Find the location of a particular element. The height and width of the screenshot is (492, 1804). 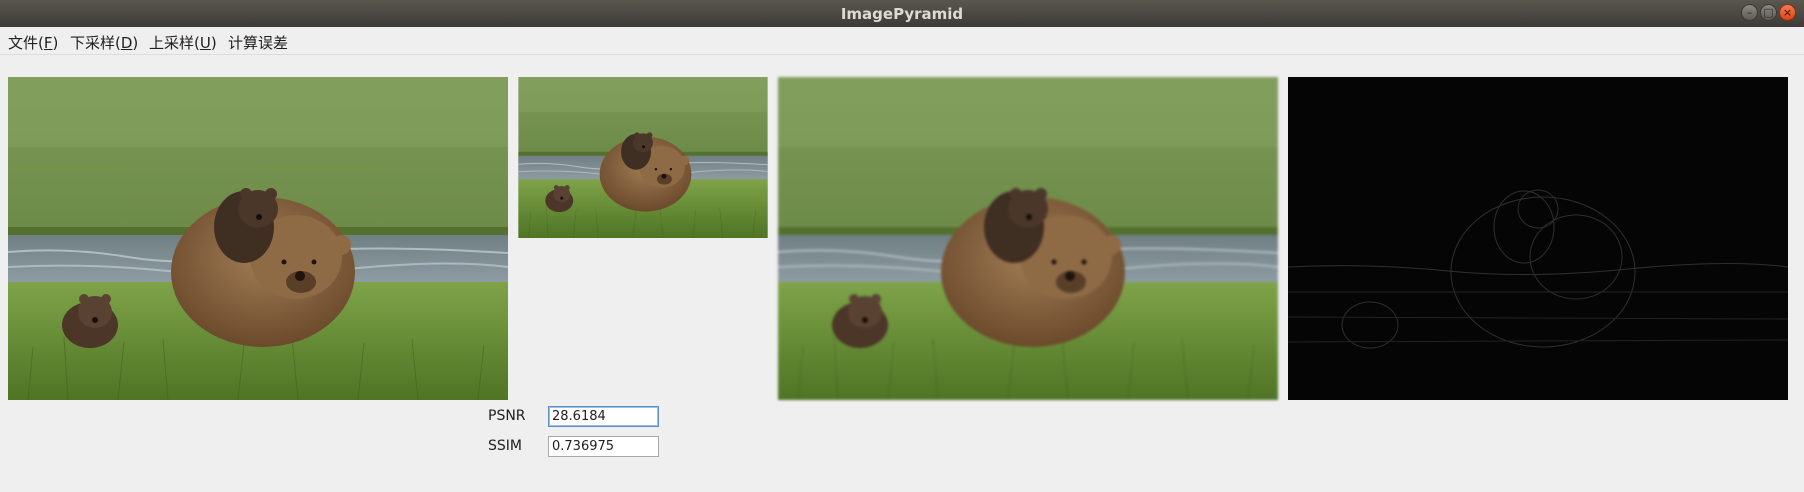

menu-file-mnemonic: F is located at coordinates (48, 43).